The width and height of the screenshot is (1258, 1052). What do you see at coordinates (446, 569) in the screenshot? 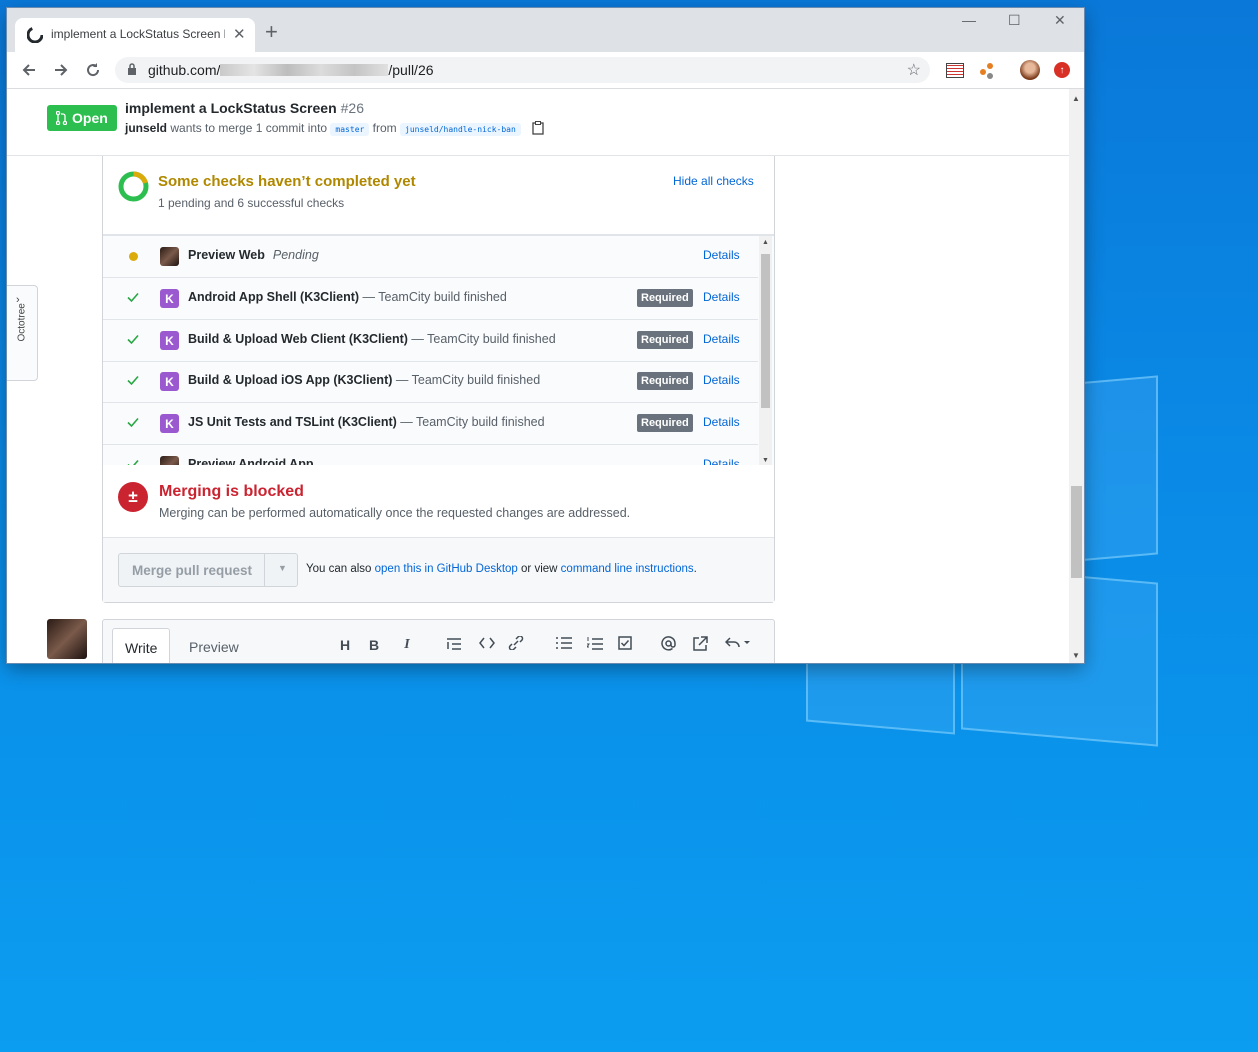
I see `open-github-desktop-link: open this in GitHub Desktop` at bounding box center [446, 569].